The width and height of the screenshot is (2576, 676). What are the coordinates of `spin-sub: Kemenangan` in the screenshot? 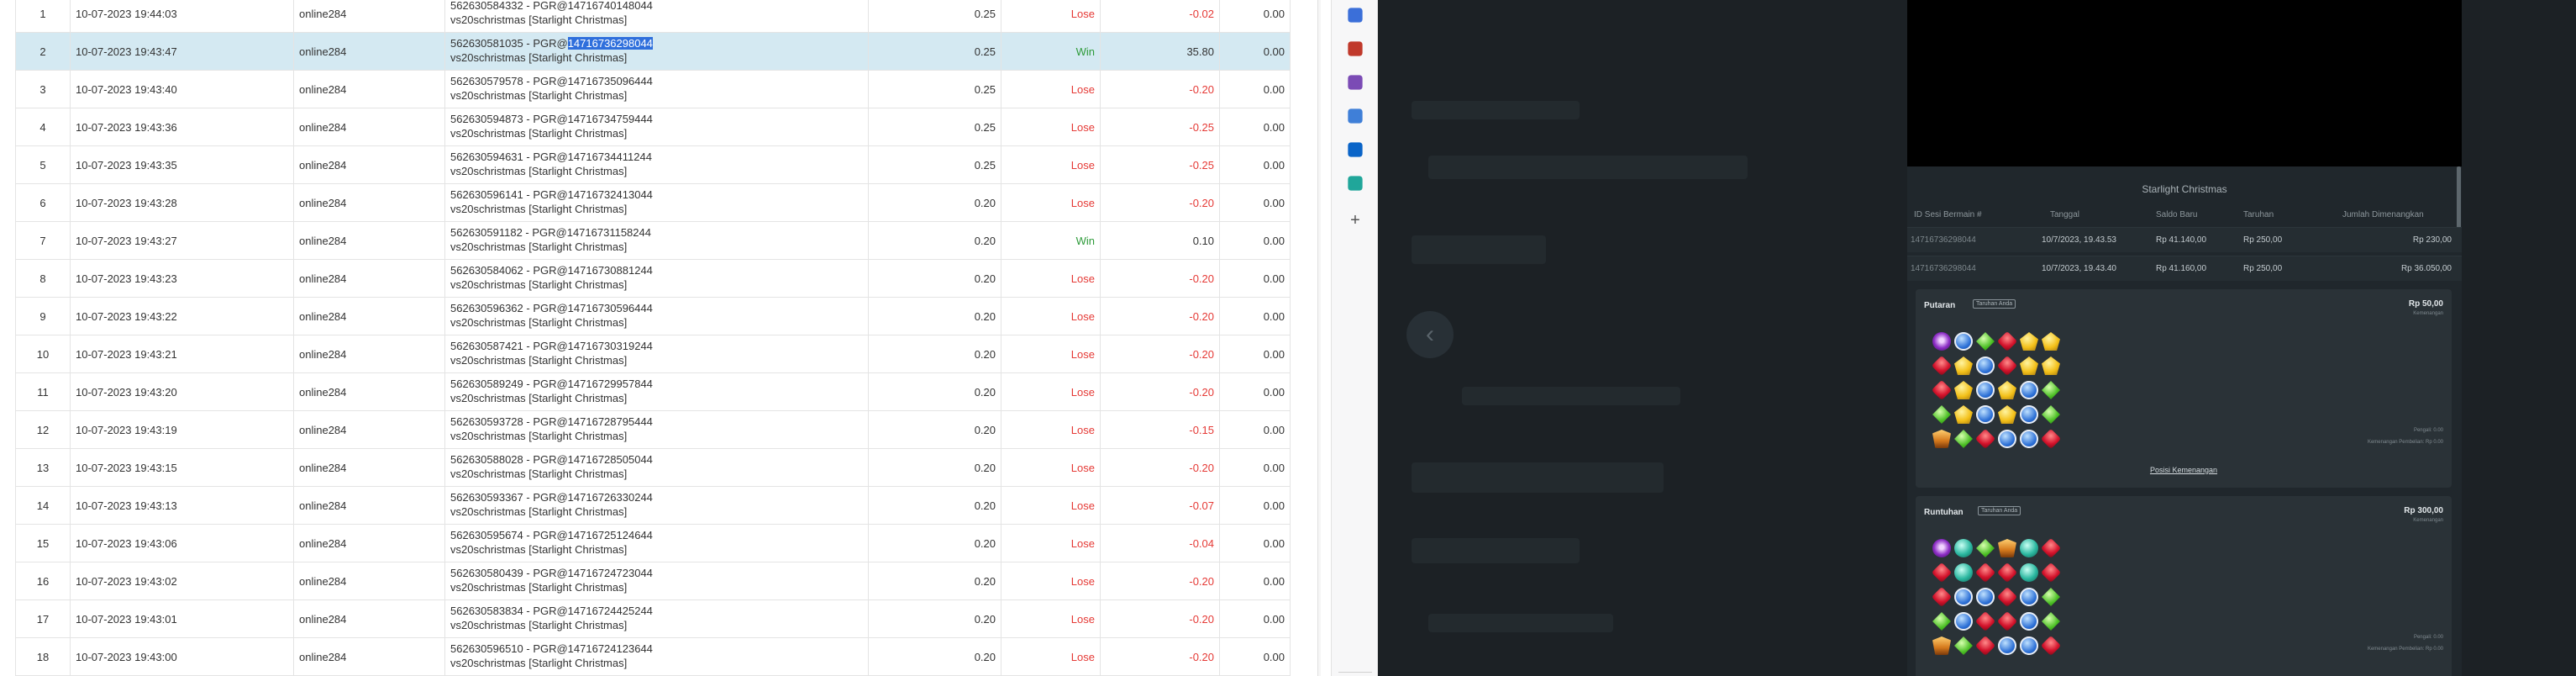 It's located at (2428, 313).